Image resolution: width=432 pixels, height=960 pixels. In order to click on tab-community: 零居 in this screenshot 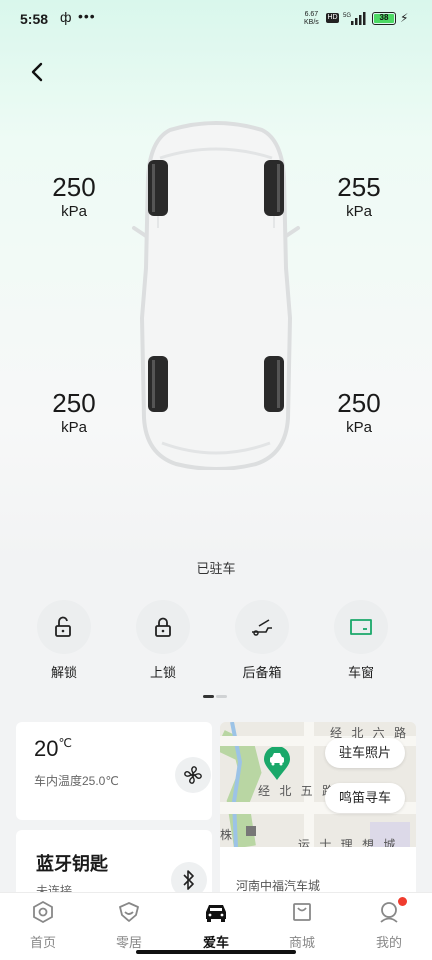, I will do `click(129, 925)`.